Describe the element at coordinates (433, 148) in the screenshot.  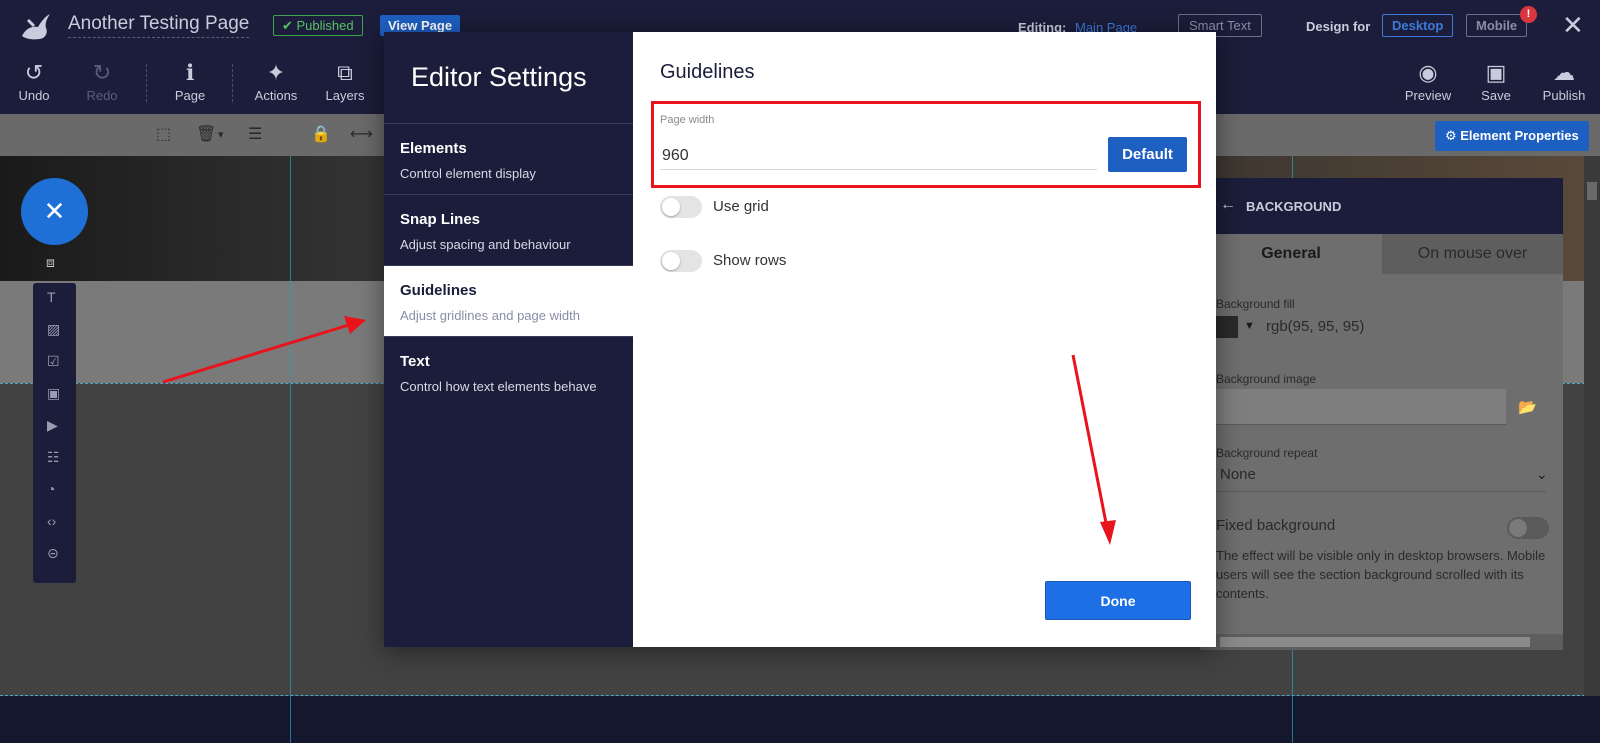
I see `sidebar-item-title: Elements` at that location.